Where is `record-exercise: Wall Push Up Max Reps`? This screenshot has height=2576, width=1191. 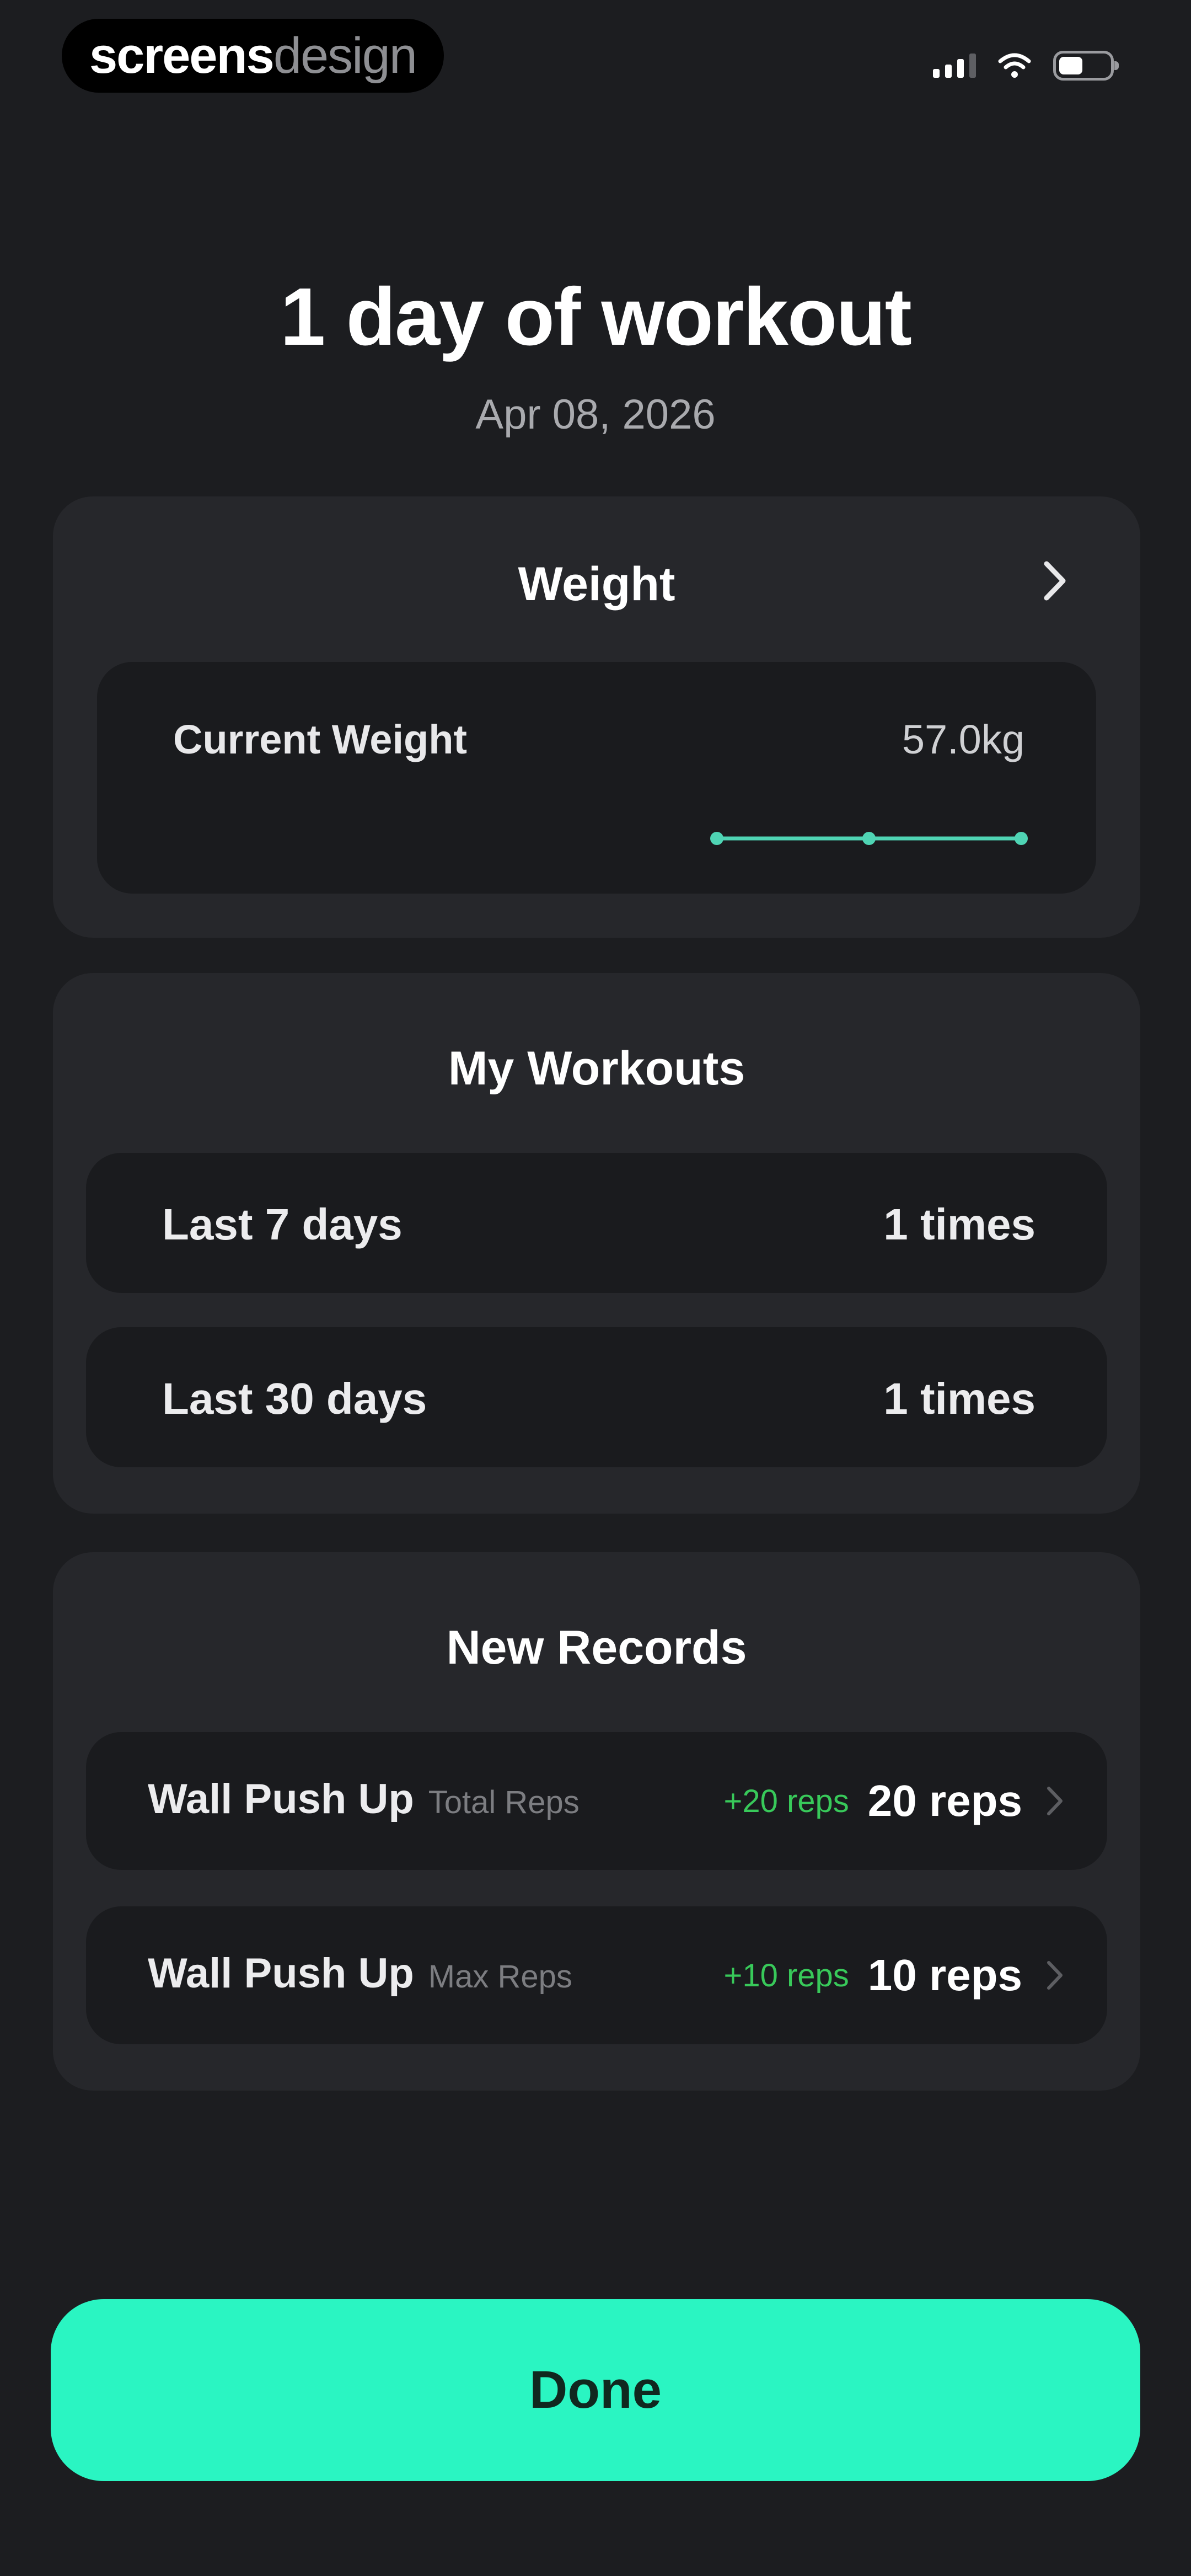
record-exercise: Wall Push Up Max Reps is located at coordinates (360, 1973).